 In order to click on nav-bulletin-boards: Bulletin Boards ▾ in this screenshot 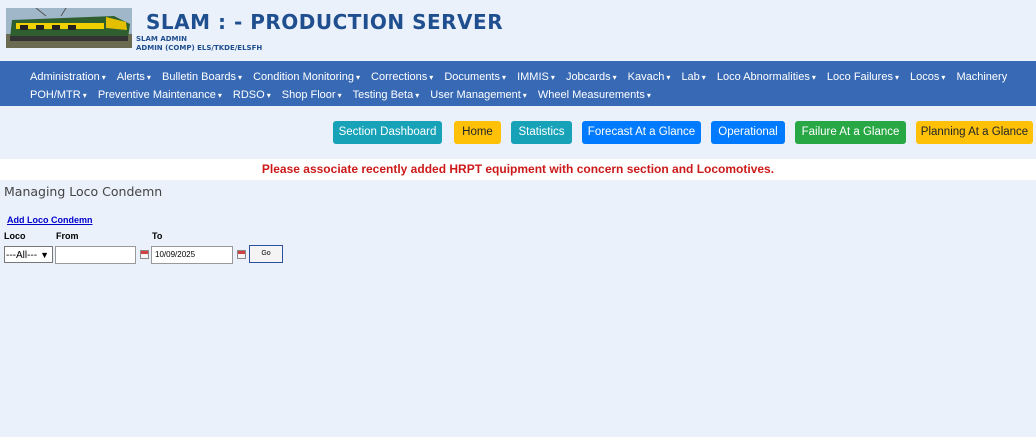, I will do `click(202, 77)`.